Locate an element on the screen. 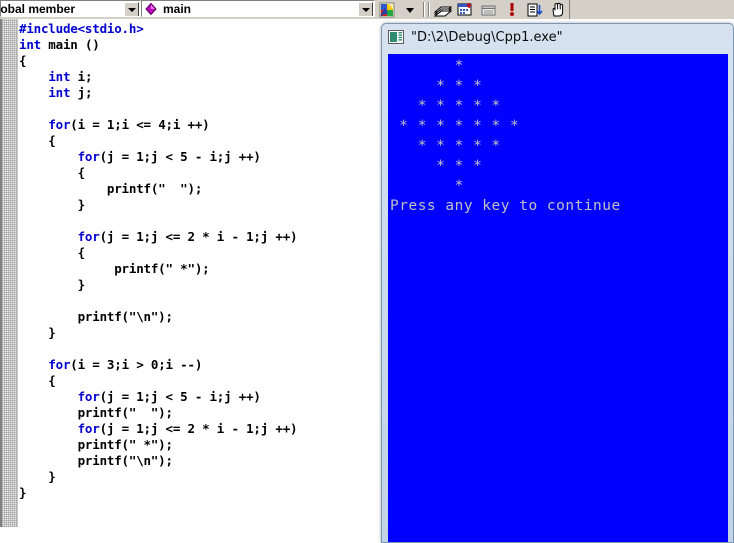 The width and height of the screenshot is (734, 543). console-title-text: "D:\2\Debug\Cpp1.exe" is located at coordinates (487, 37).